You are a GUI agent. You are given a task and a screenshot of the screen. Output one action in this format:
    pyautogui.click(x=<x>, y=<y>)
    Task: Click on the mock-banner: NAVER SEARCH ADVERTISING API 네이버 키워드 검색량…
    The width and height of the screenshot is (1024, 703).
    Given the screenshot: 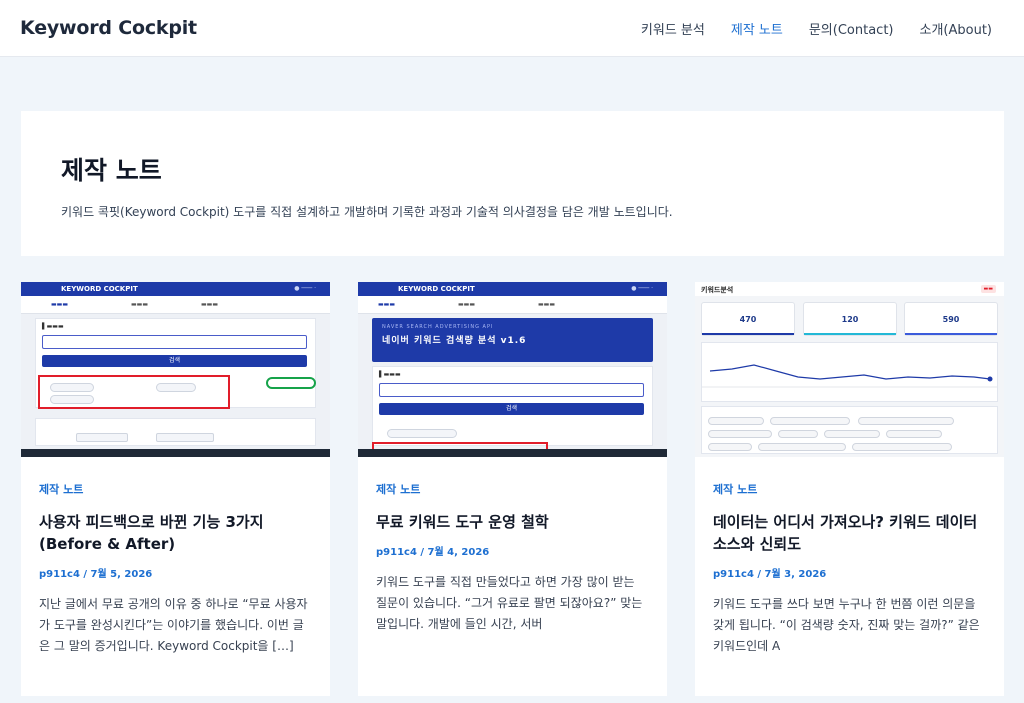 What is the action you would take?
    pyautogui.click(x=512, y=340)
    